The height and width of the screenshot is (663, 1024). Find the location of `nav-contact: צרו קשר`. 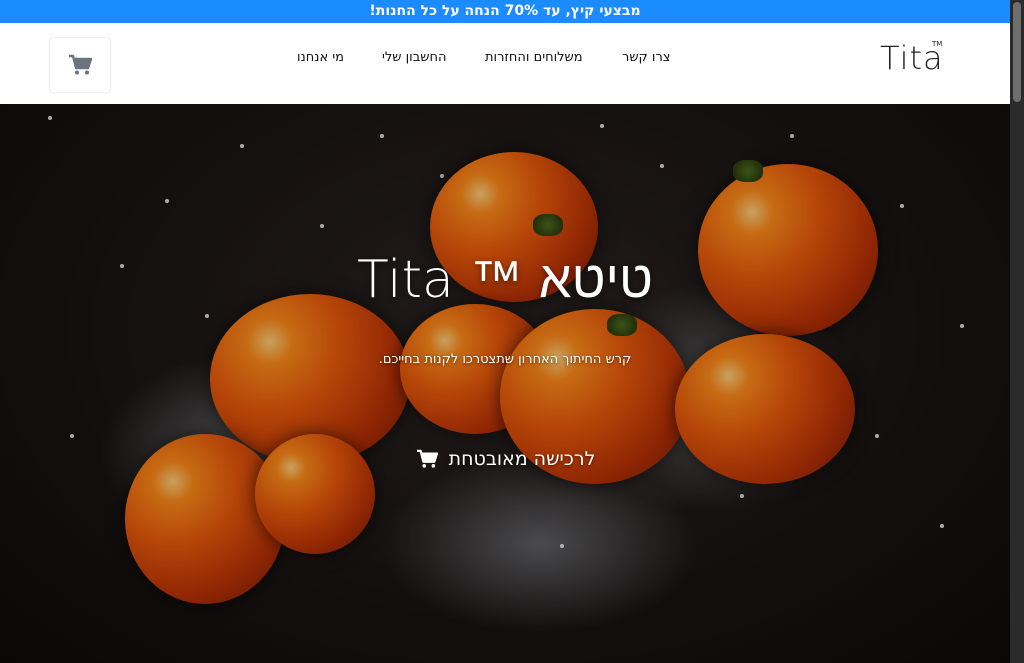

nav-contact: צרו קשר is located at coordinates (646, 57).